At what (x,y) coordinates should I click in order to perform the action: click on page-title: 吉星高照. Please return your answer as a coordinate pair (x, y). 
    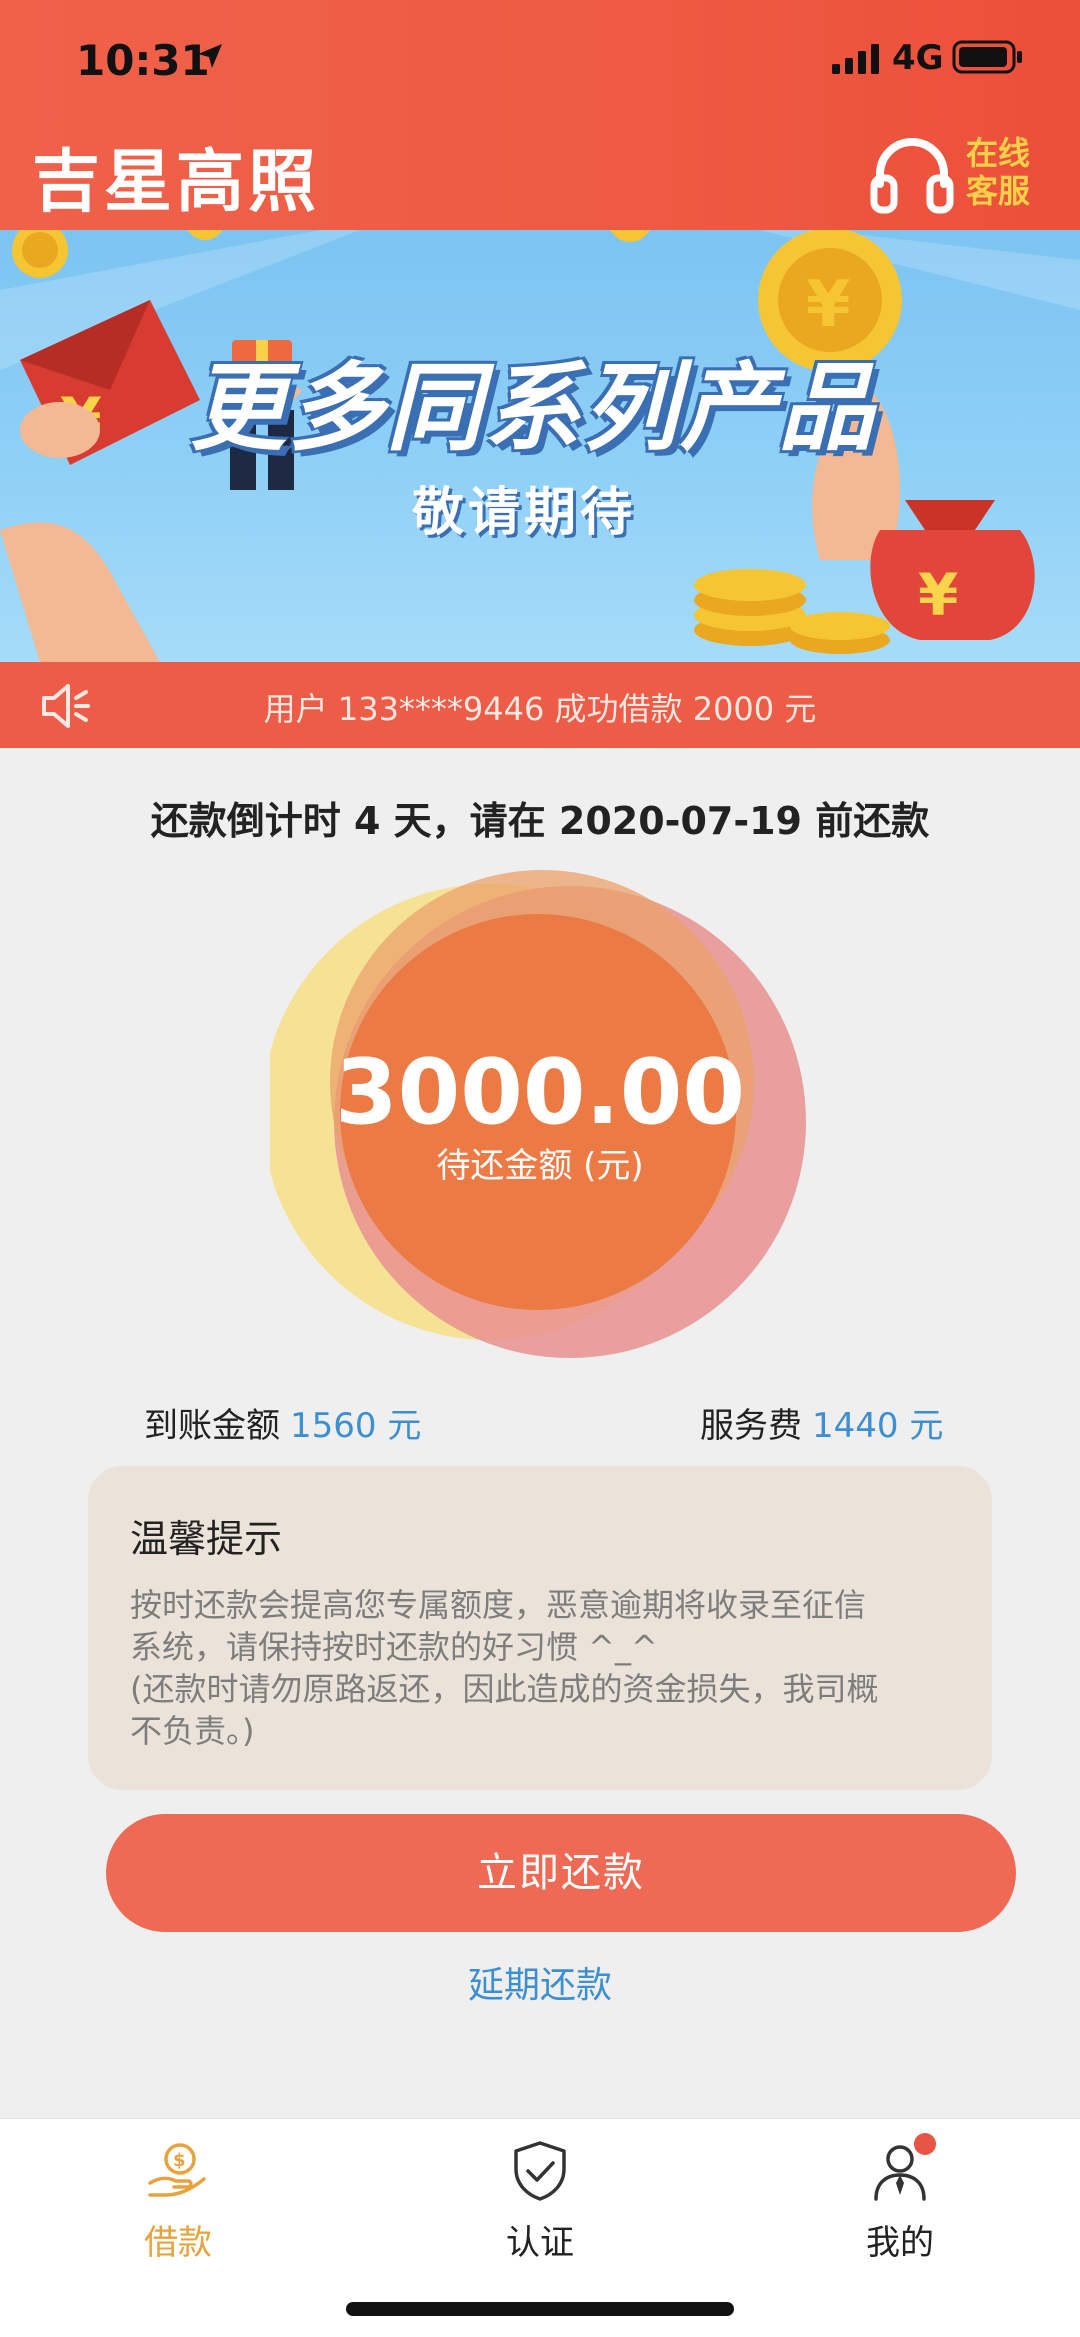
    Looking at the image, I should click on (176, 182).